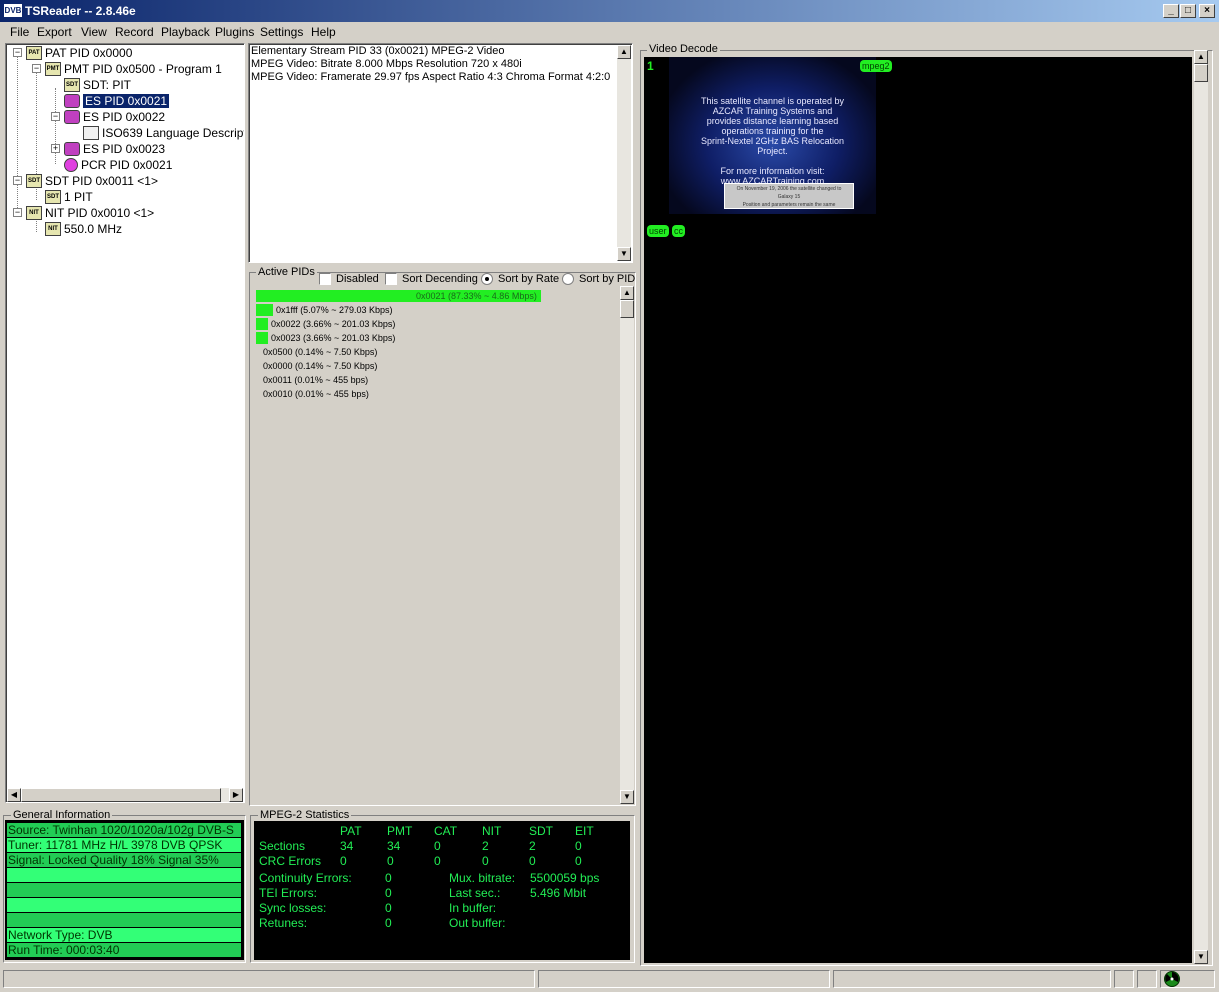  What do you see at coordinates (658, 231) in the screenshot?
I see `user-badge: user` at bounding box center [658, 231].